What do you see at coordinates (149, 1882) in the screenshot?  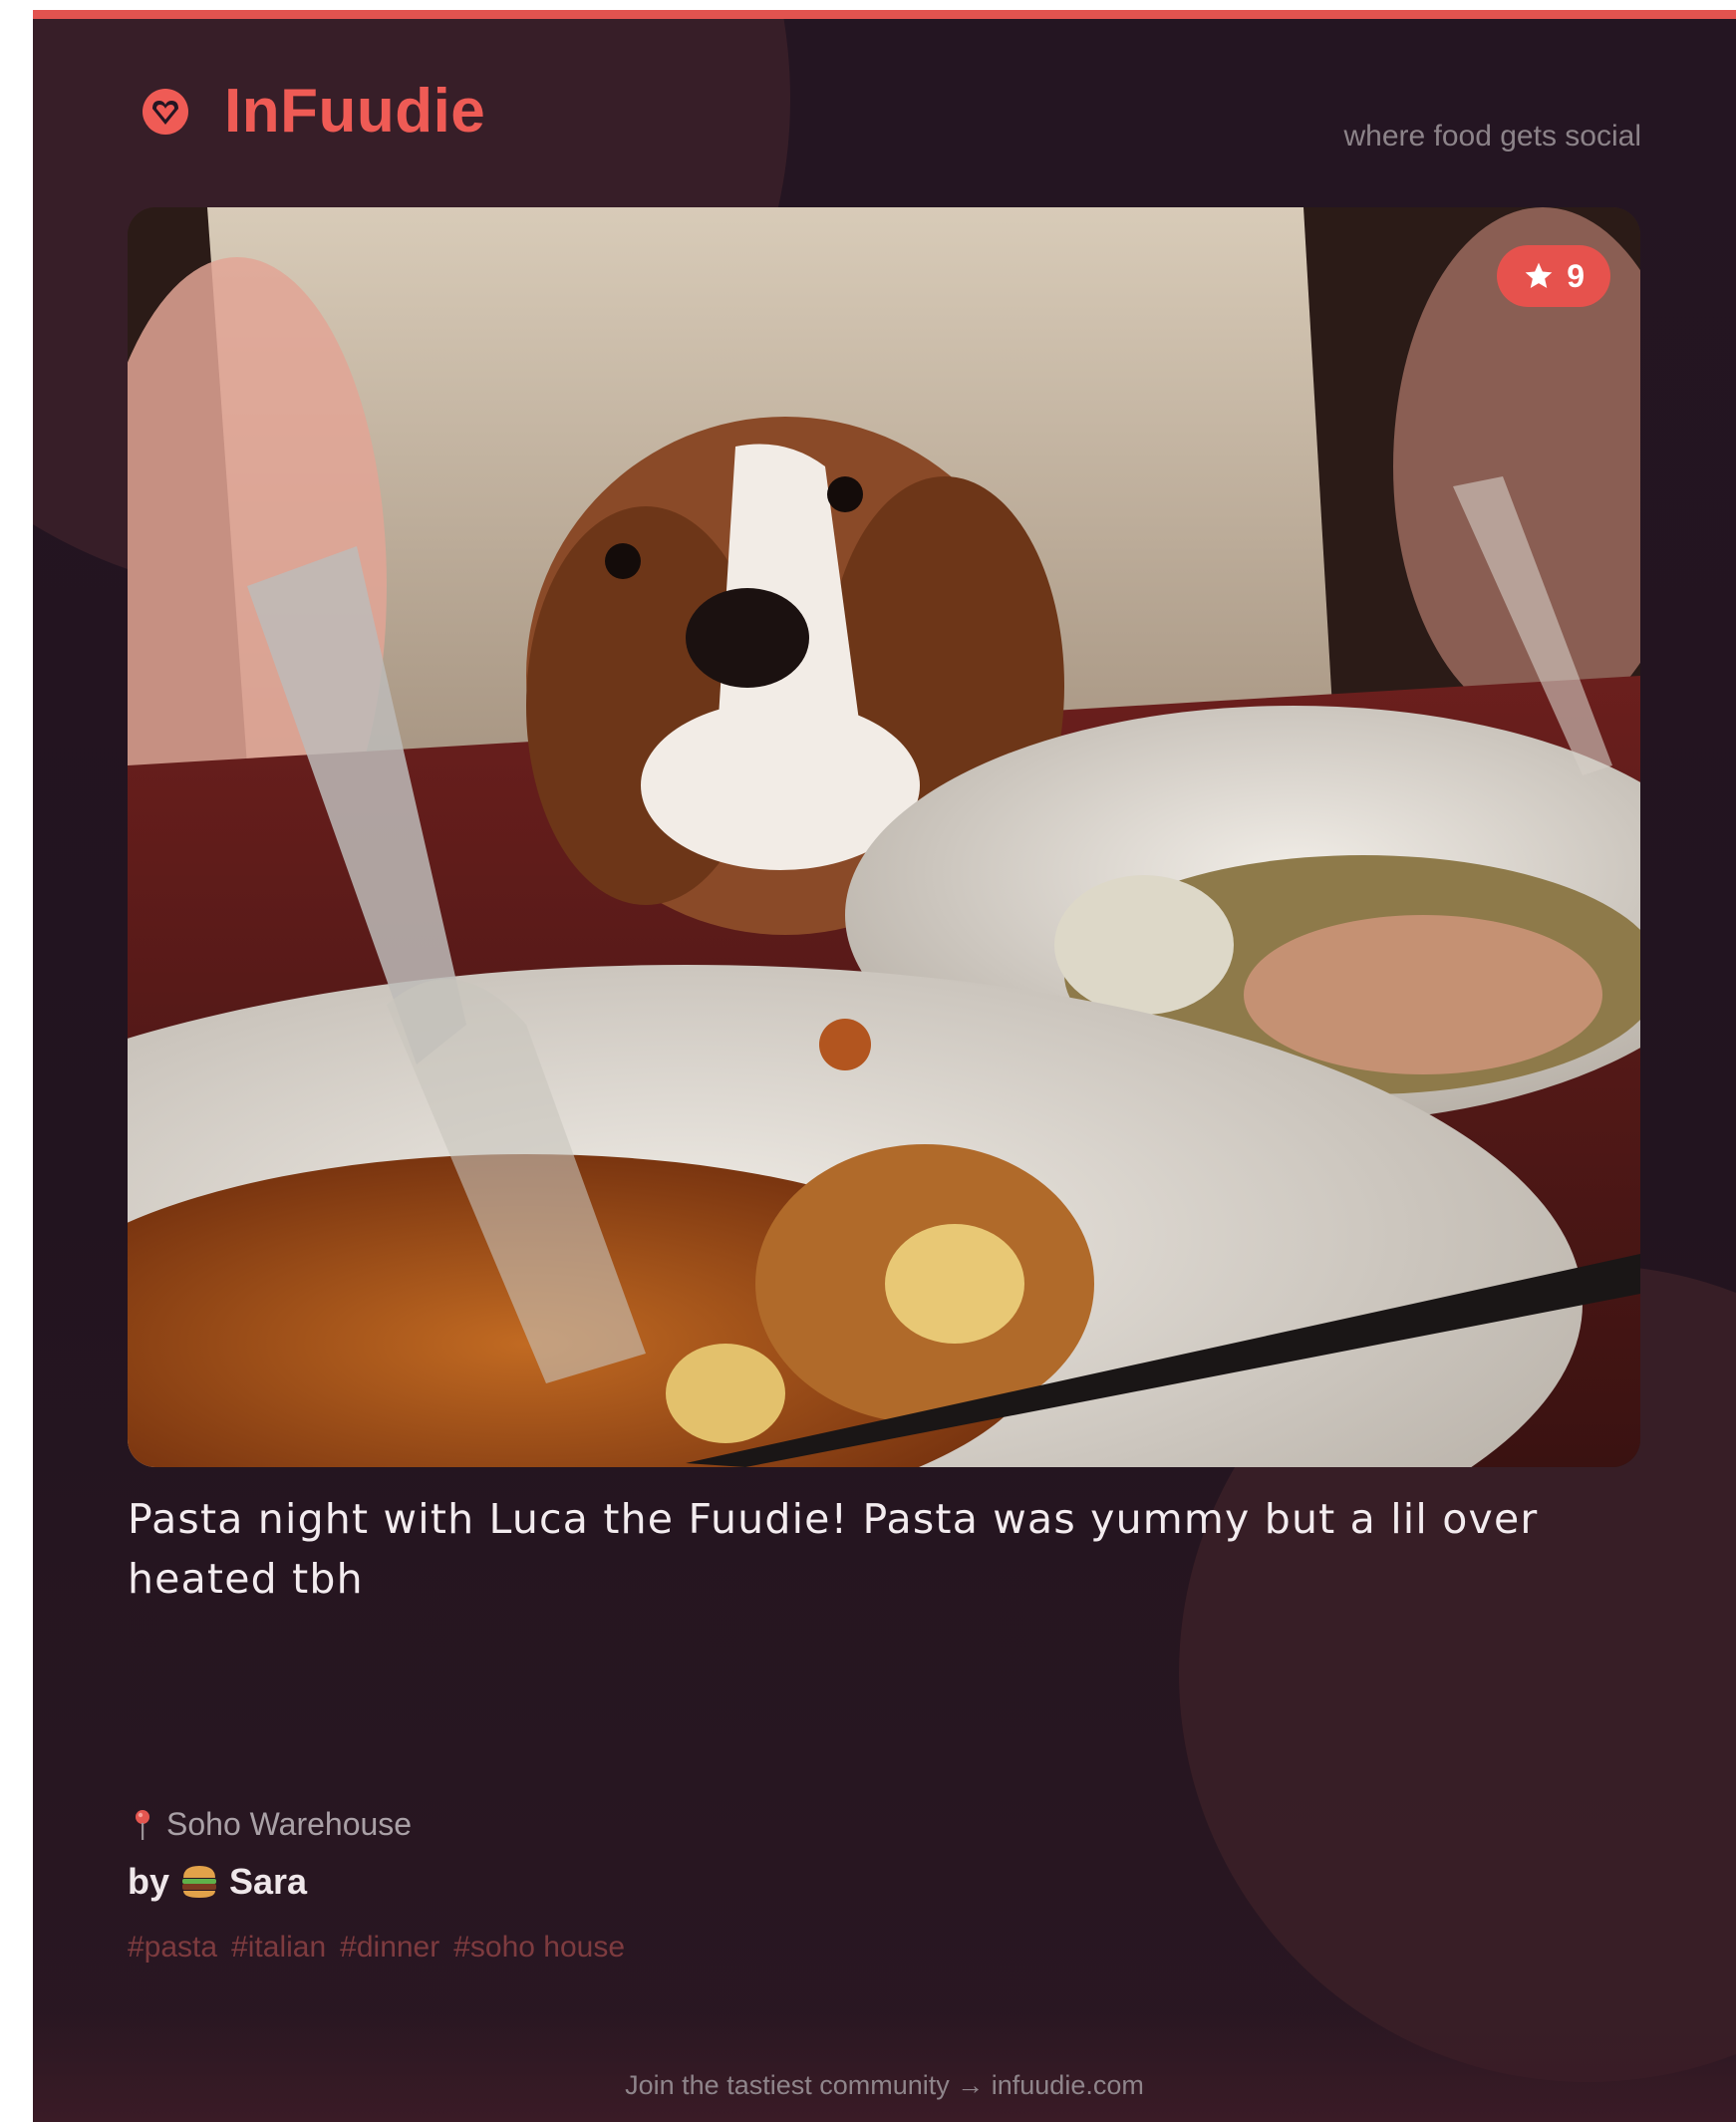 I see `author-prefix: by` at bounding box center [149, 1882].